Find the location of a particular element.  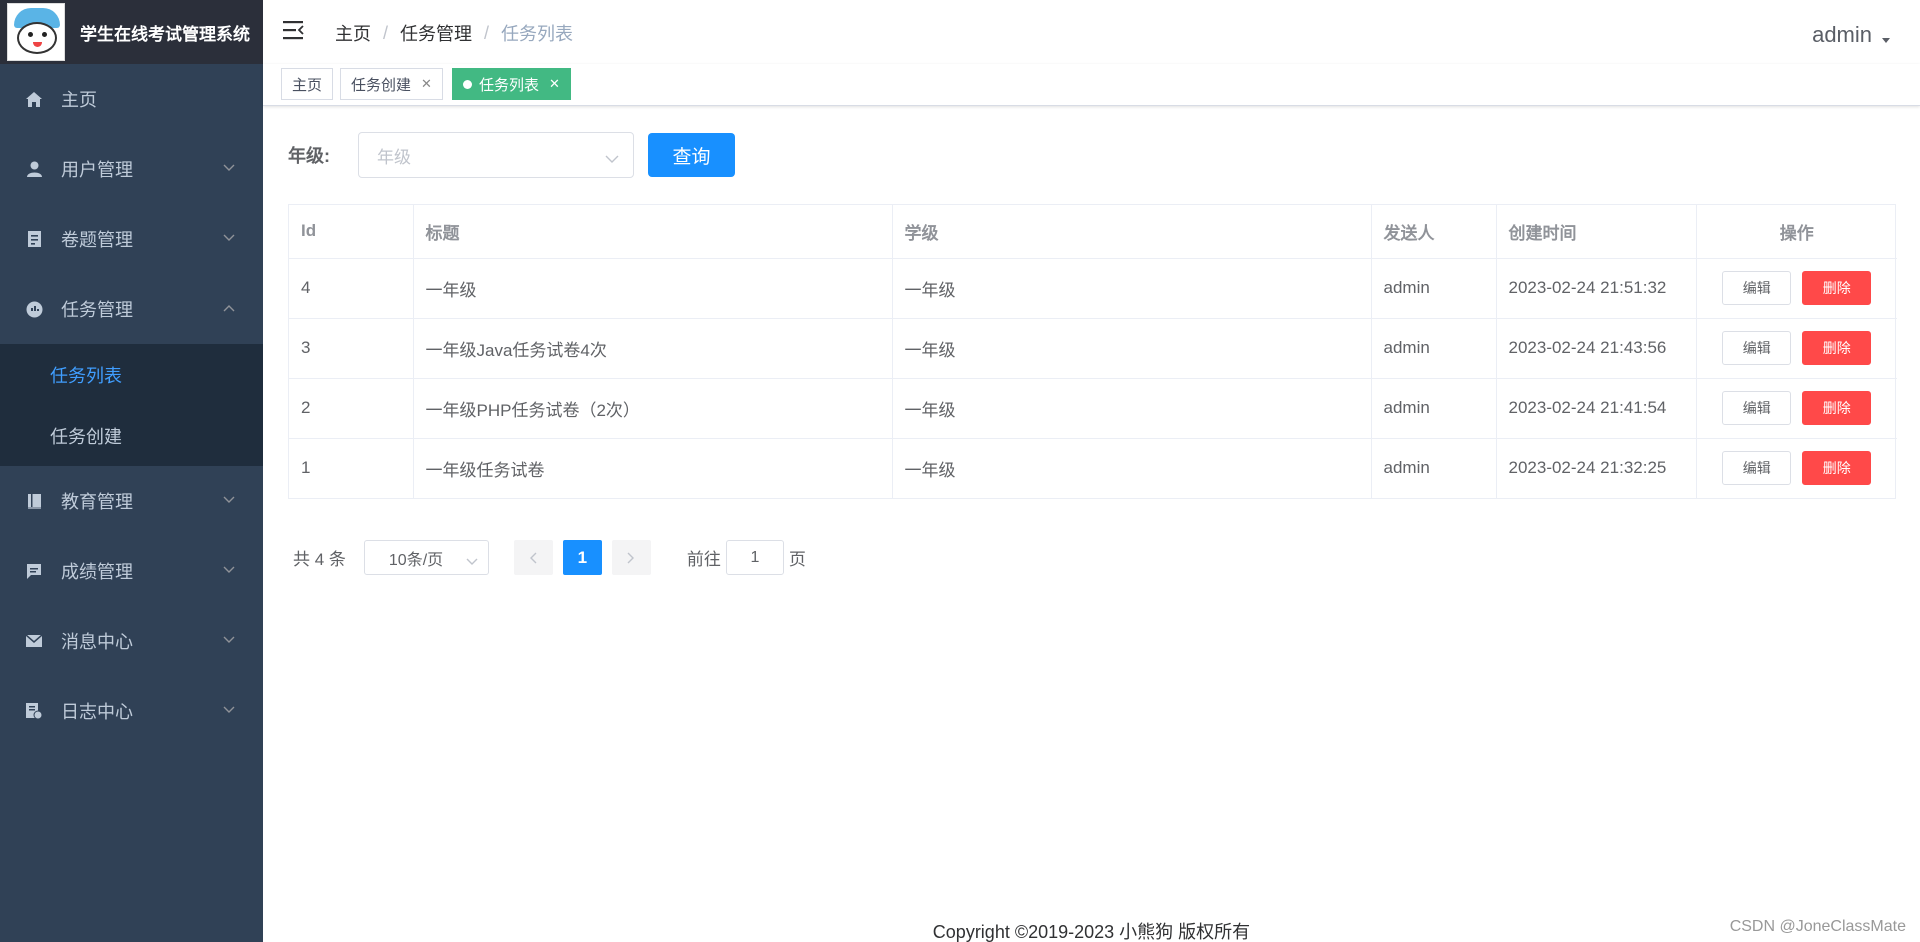

filter-form: 年级: 年级 查询 is located at coordinates (511, 155).